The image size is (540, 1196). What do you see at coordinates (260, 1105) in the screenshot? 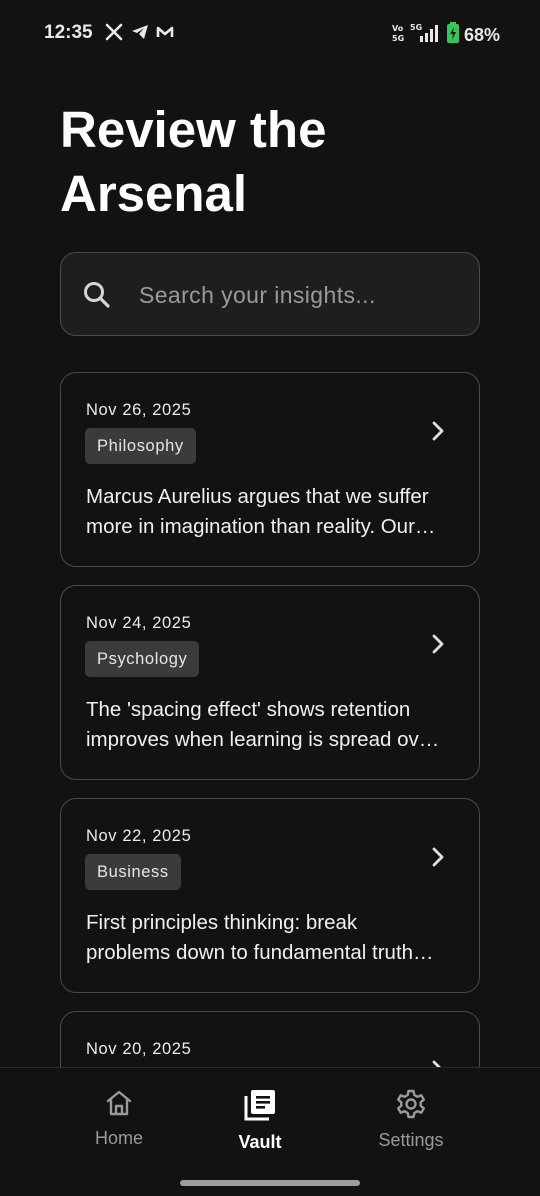
I see `library-books-icon` at bounding box center [260, 1105].